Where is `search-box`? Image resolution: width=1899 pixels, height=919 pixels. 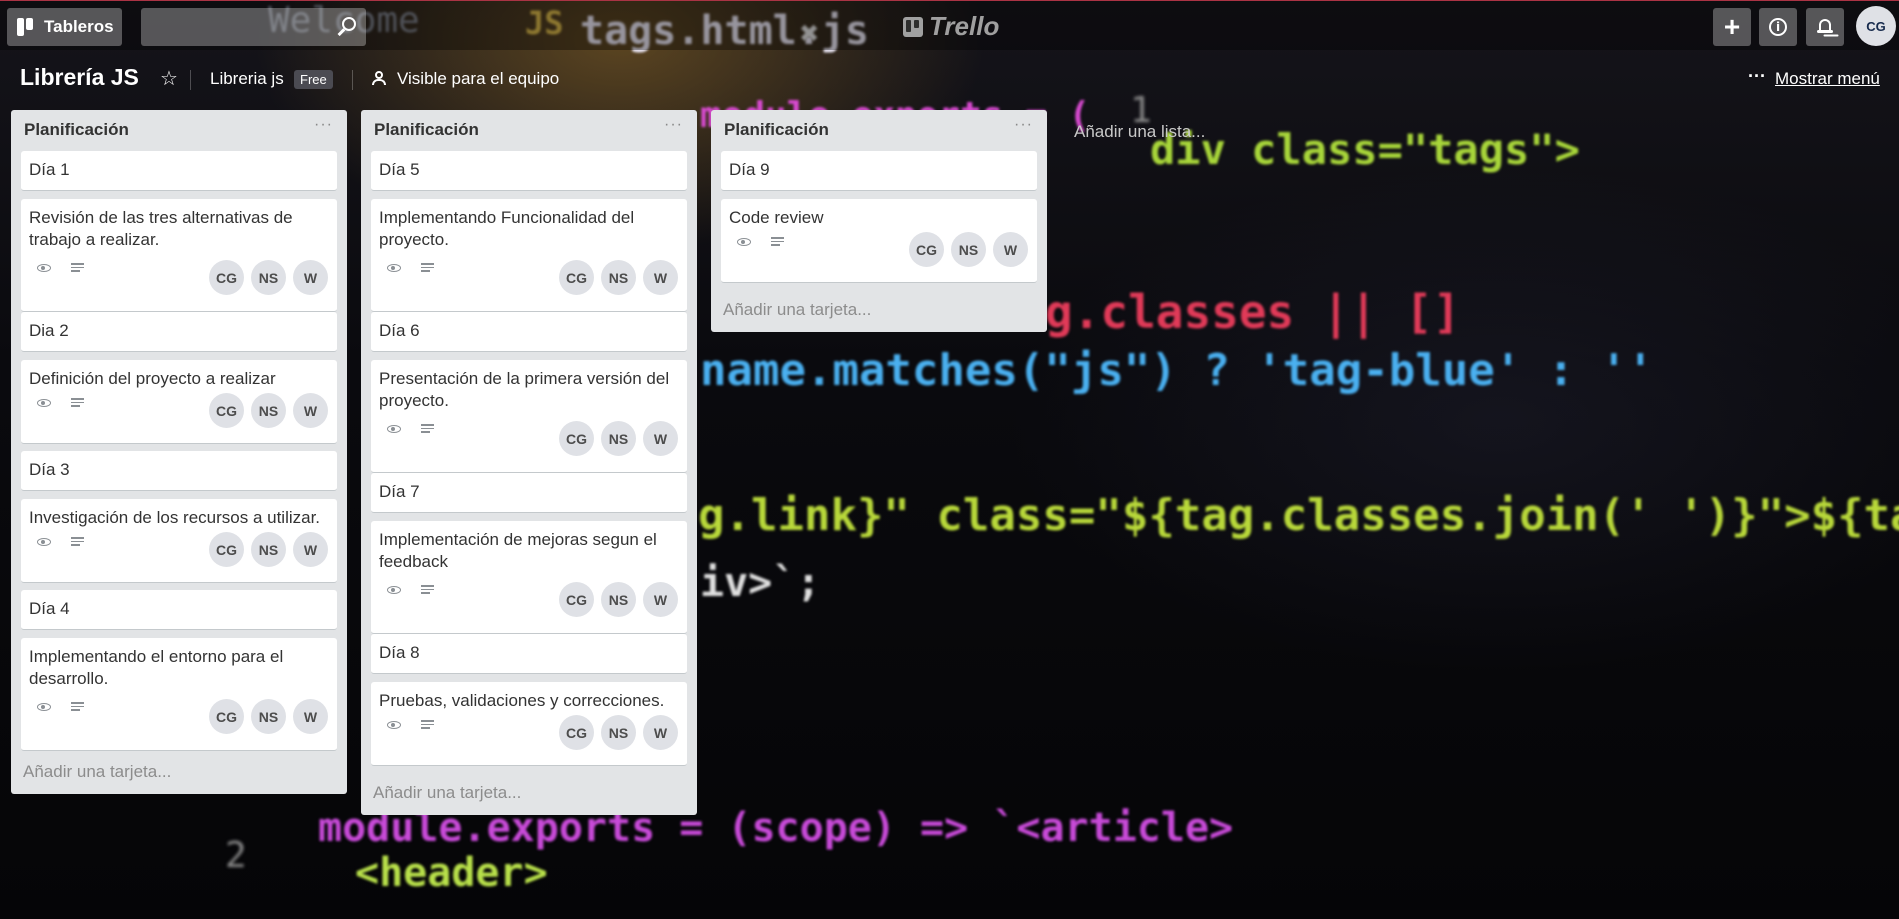
search-box is located at coordinates (253, 27).